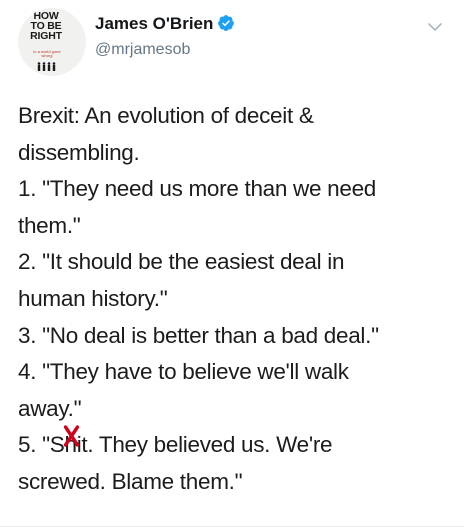 The image size is (464, 531). I want to click on verified-badge-icon, so click(226, 23).